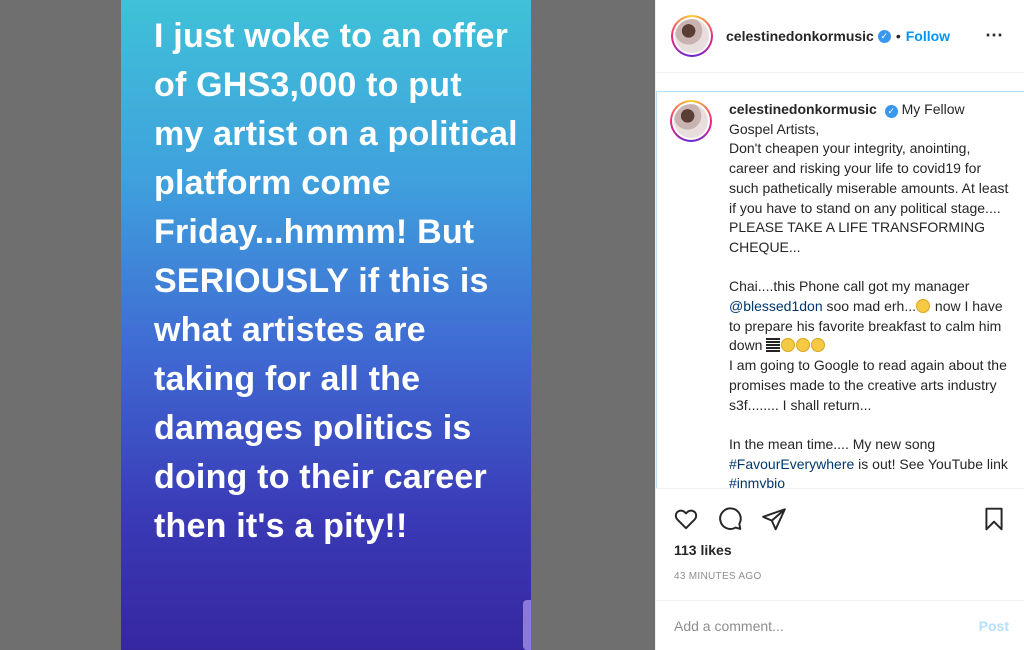 The image size is (1024, 650). What do you see at coordinates (923, 306) in the screenshot?
I see `annoyed-face-emoji-icon` at bounding box center [923, 306].